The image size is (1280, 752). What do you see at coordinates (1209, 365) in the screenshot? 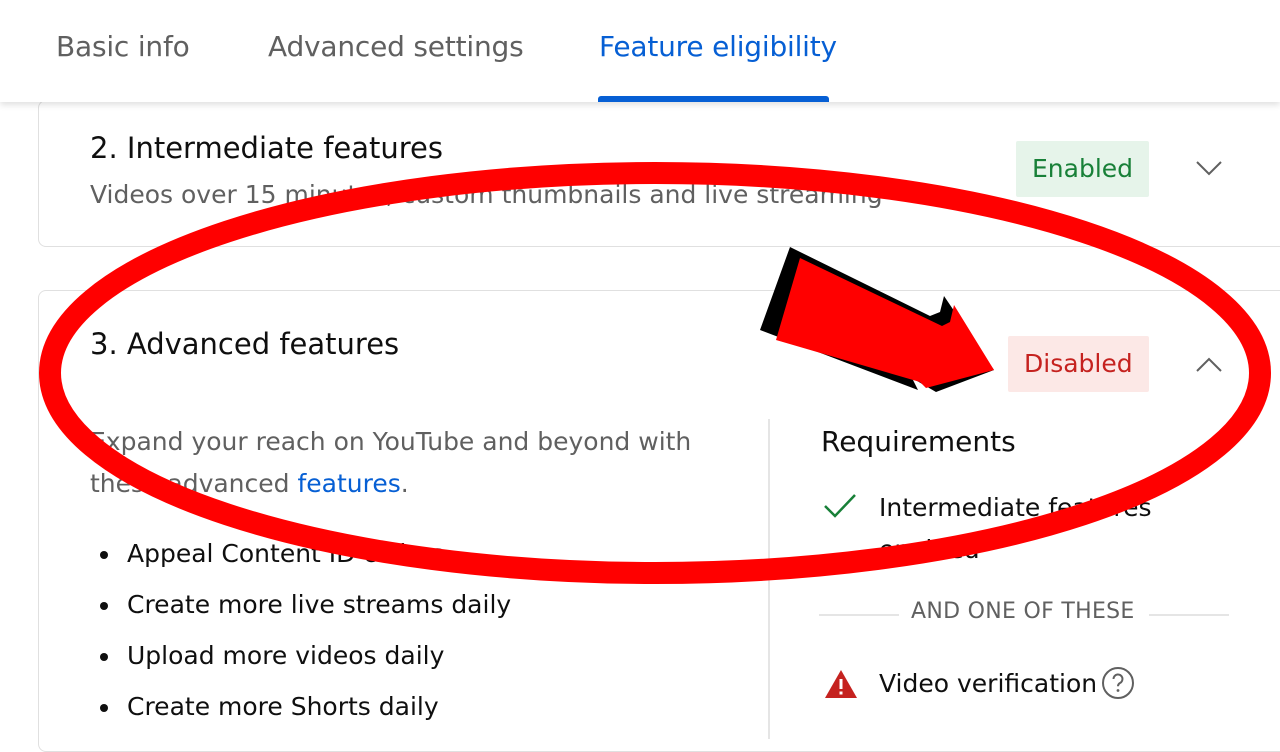
I see `chevron-up-icon` at bounding box center [1209, 365].